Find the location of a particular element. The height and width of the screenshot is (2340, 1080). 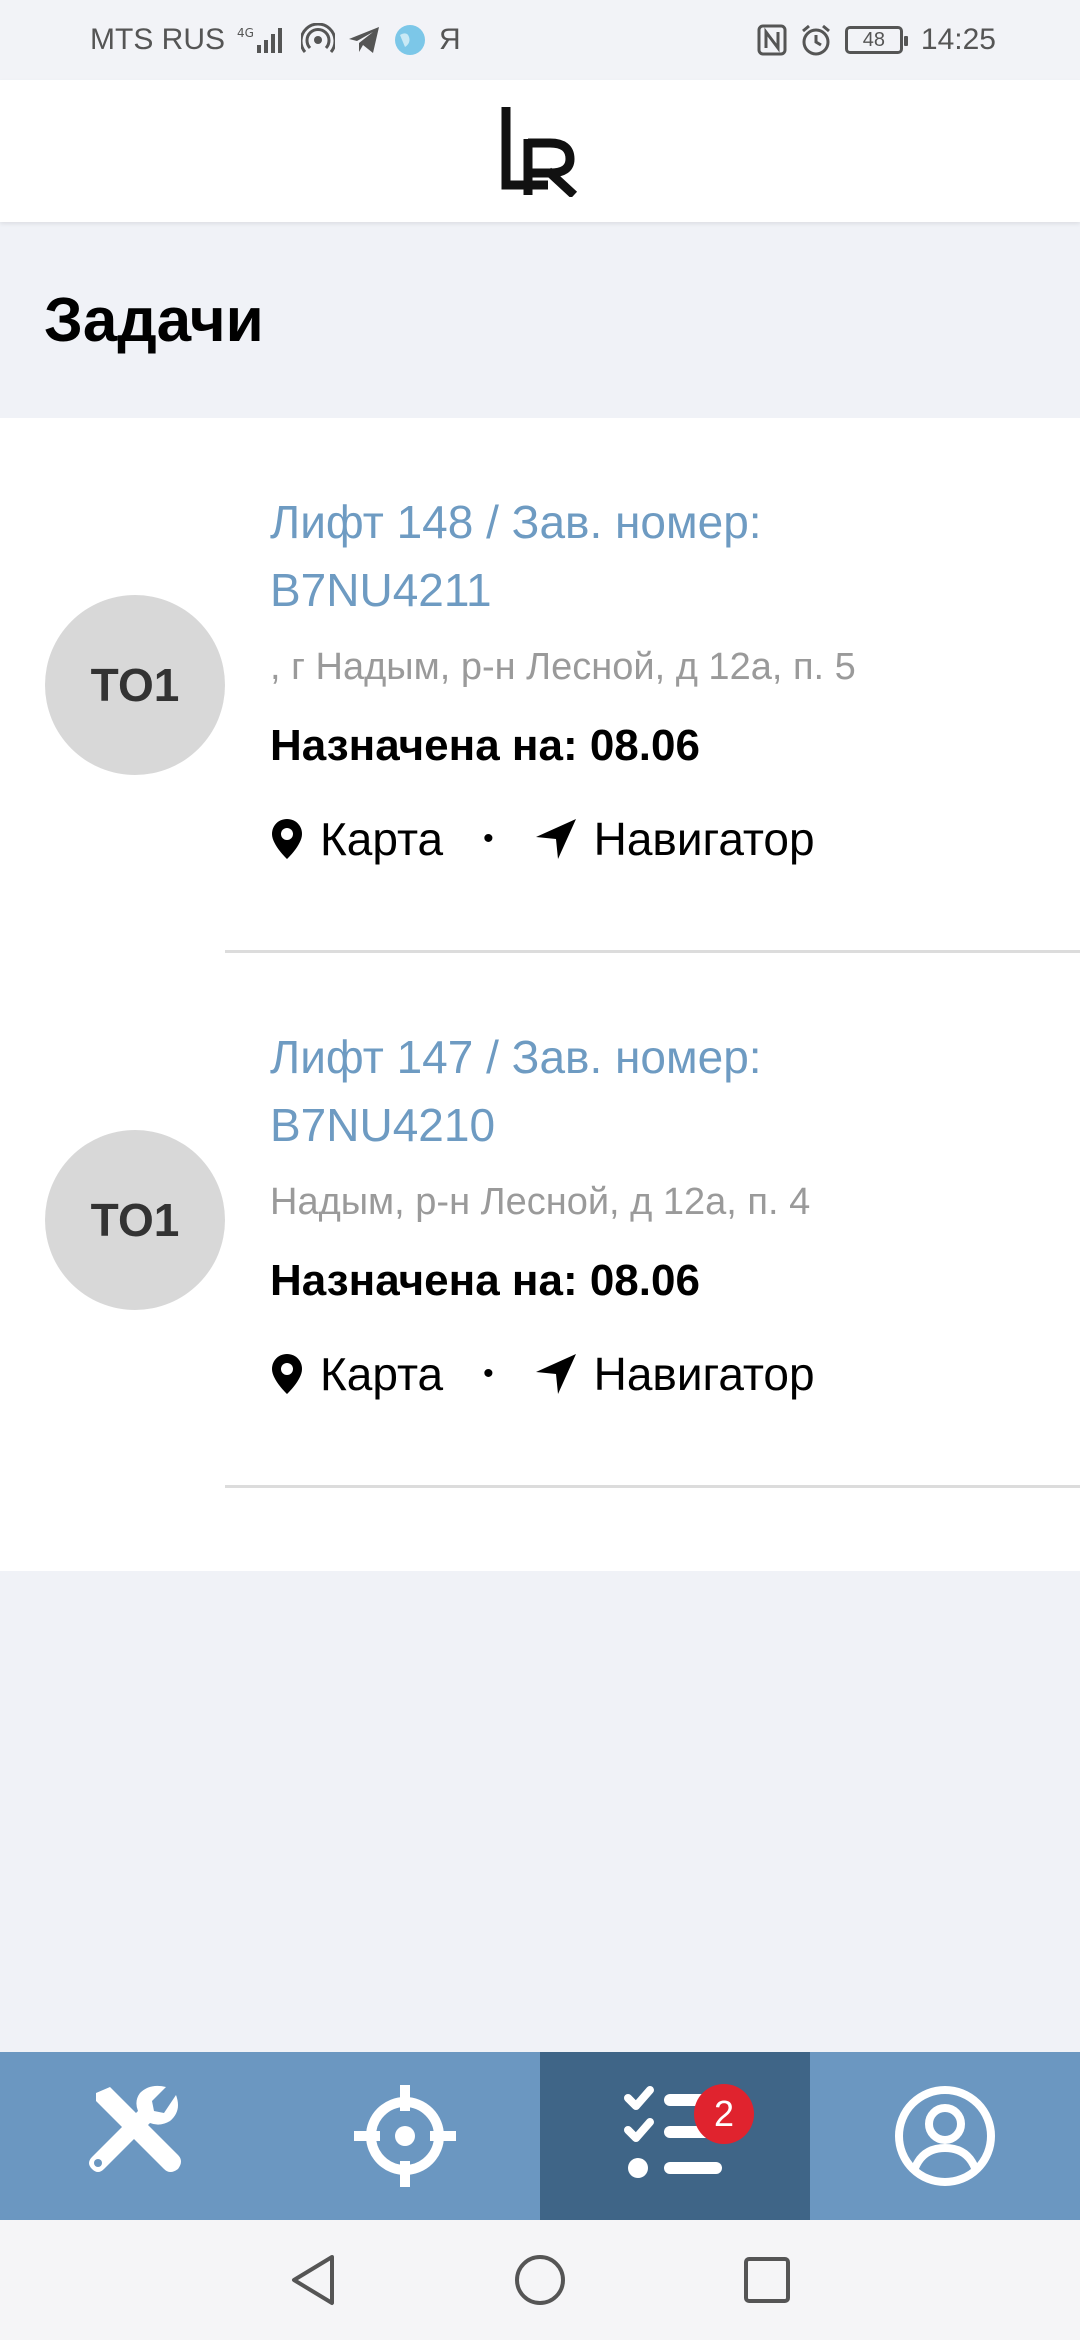

task-title-line1: Лифт 147 / Зав. номер: is located at coordinates (516, 1057).